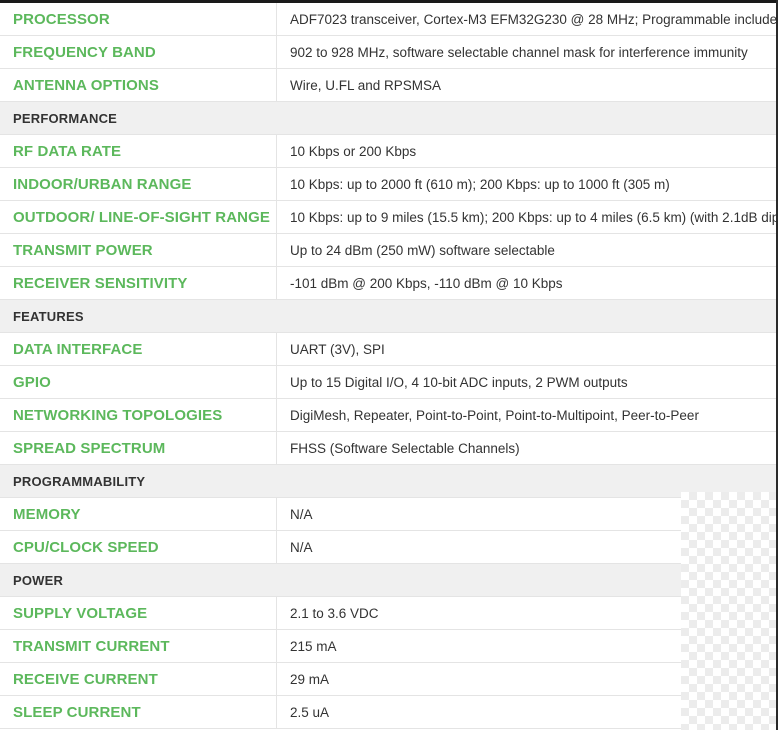 The height and width of the screenshot is (730, 778). I want to click on section-header-row: POWER, so click(389, 580).